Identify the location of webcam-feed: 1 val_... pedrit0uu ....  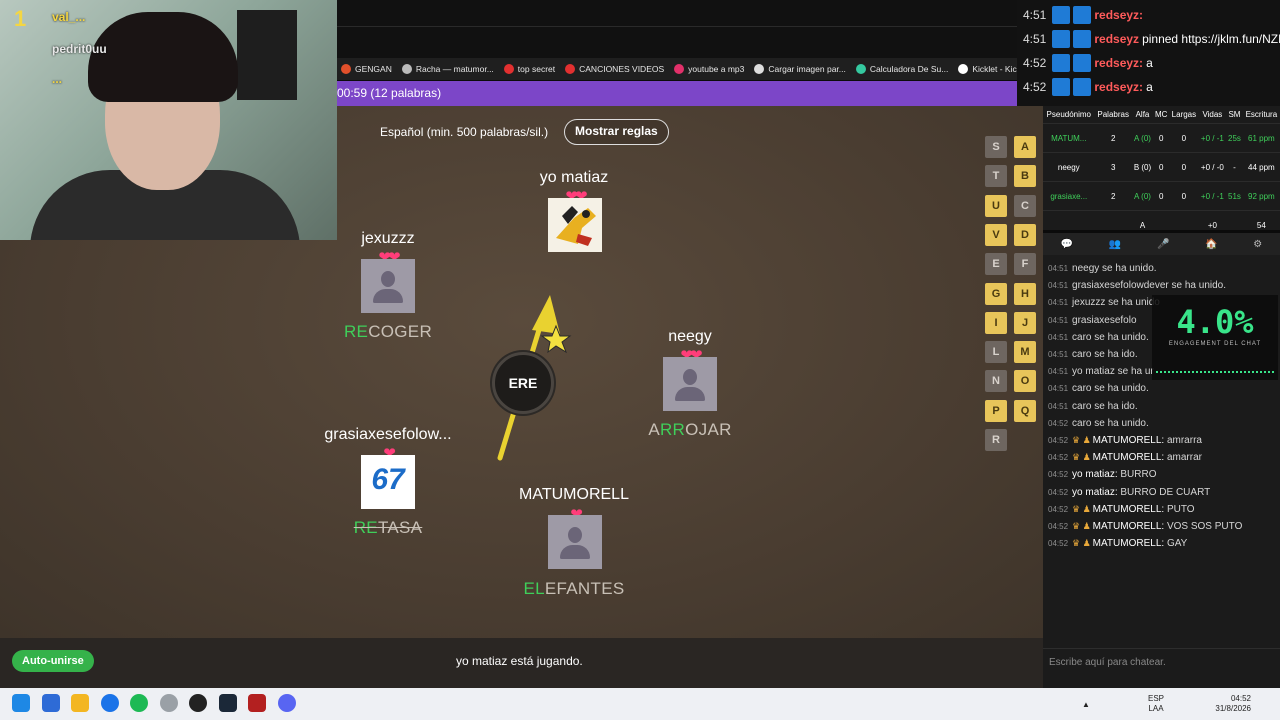
(168, 120).